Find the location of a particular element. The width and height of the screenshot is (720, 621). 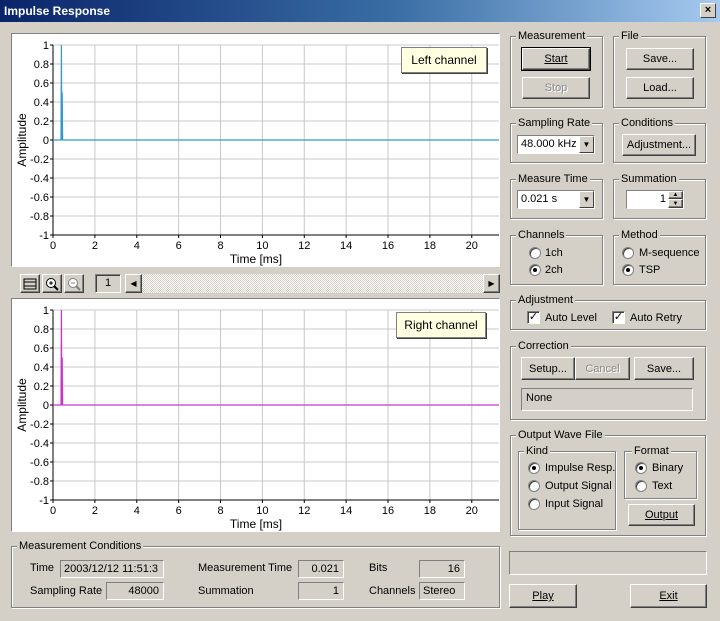

x-tick-label: 10 is located at coordinates (262, 246).